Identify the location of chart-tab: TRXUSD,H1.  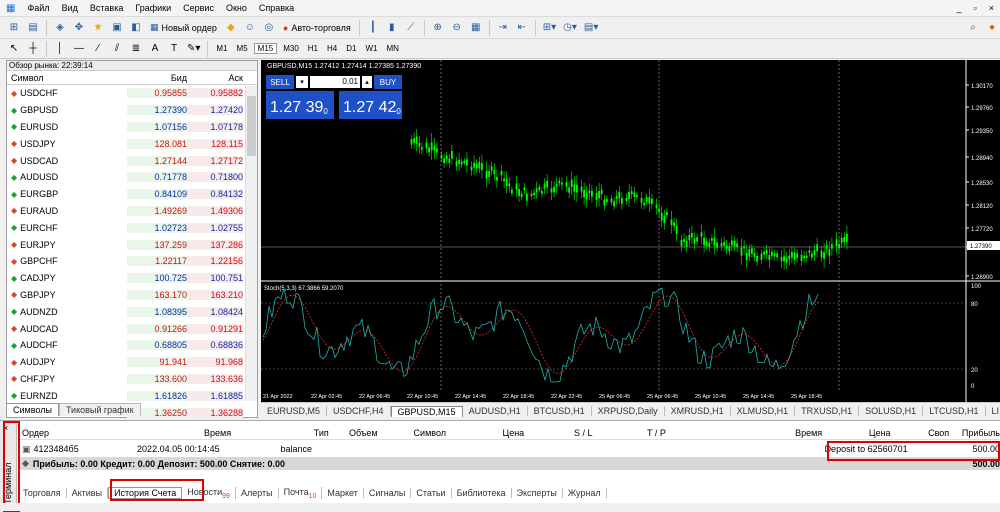
(827, 411).